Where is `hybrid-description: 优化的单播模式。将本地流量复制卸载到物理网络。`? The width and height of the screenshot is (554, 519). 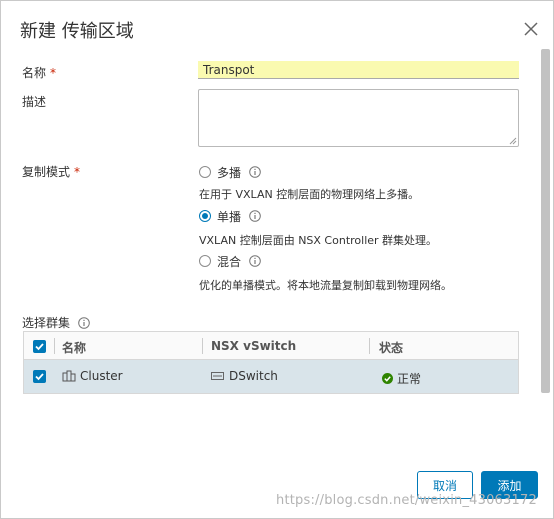 hybrid-description: 优化的单播模式。将本地流量复制卸载到物理网络。 is located at coordinates (325, 285).